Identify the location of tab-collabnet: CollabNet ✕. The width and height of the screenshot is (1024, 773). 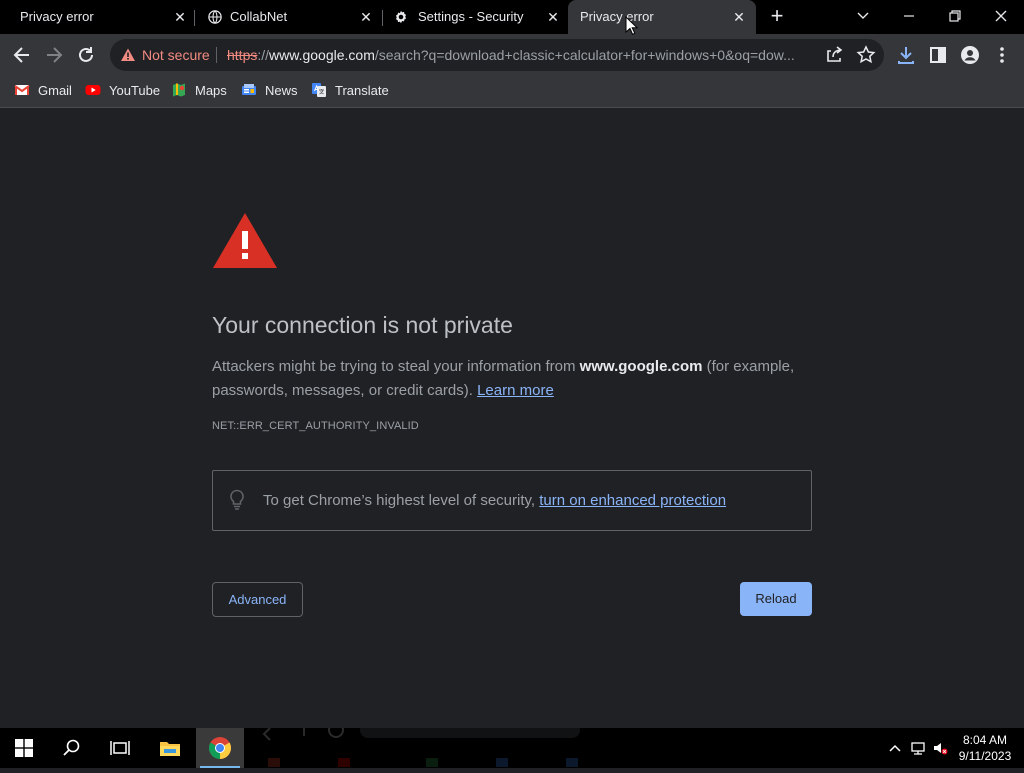
(290, 17).